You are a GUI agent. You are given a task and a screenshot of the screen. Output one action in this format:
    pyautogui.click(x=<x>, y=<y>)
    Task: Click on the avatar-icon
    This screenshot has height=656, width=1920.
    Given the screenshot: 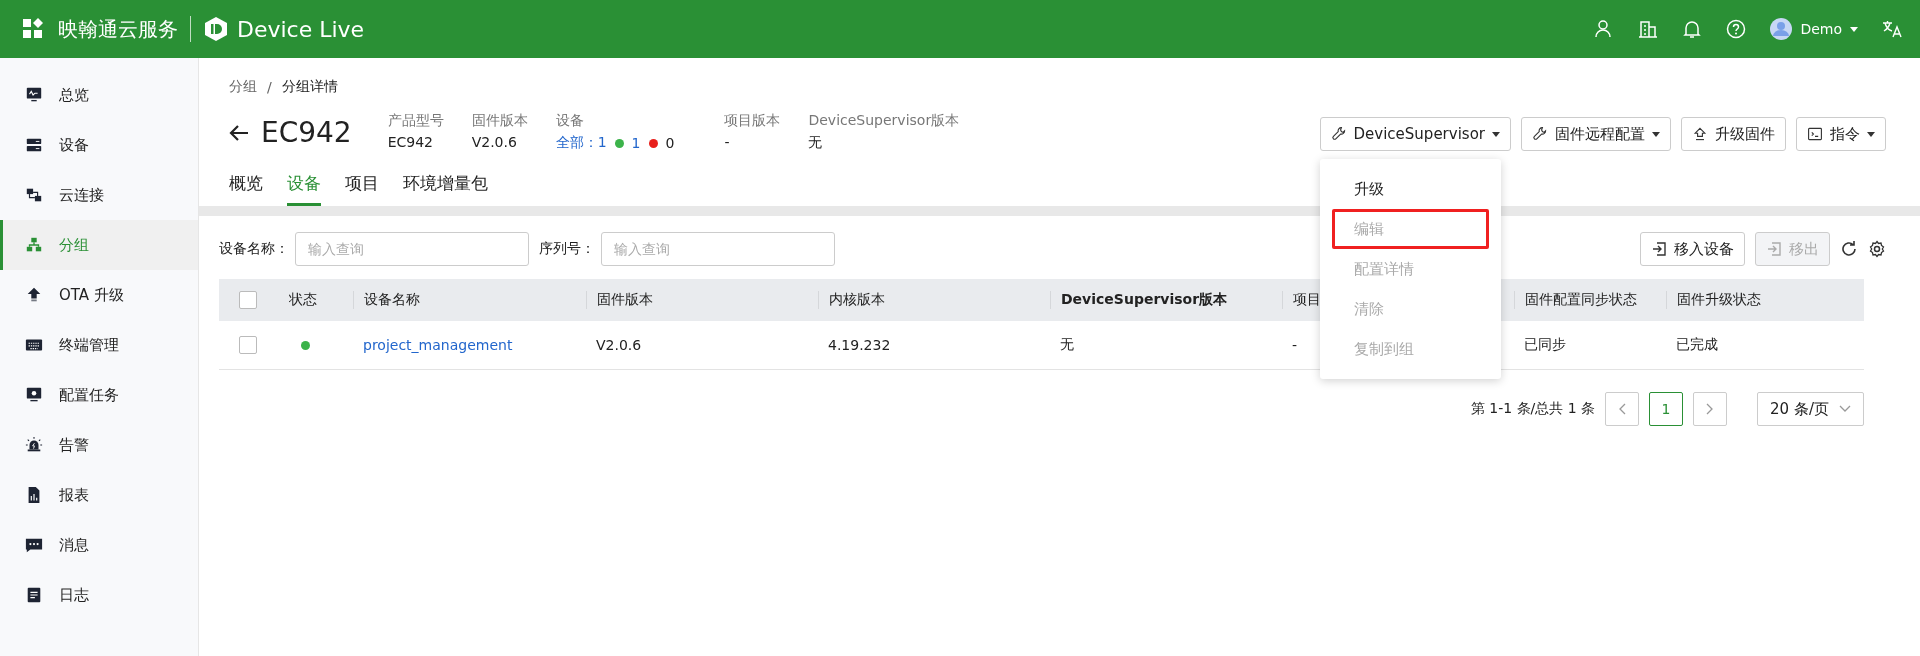 What is the action you would take?
    pyautogui.click(x=1781, y=29)
    